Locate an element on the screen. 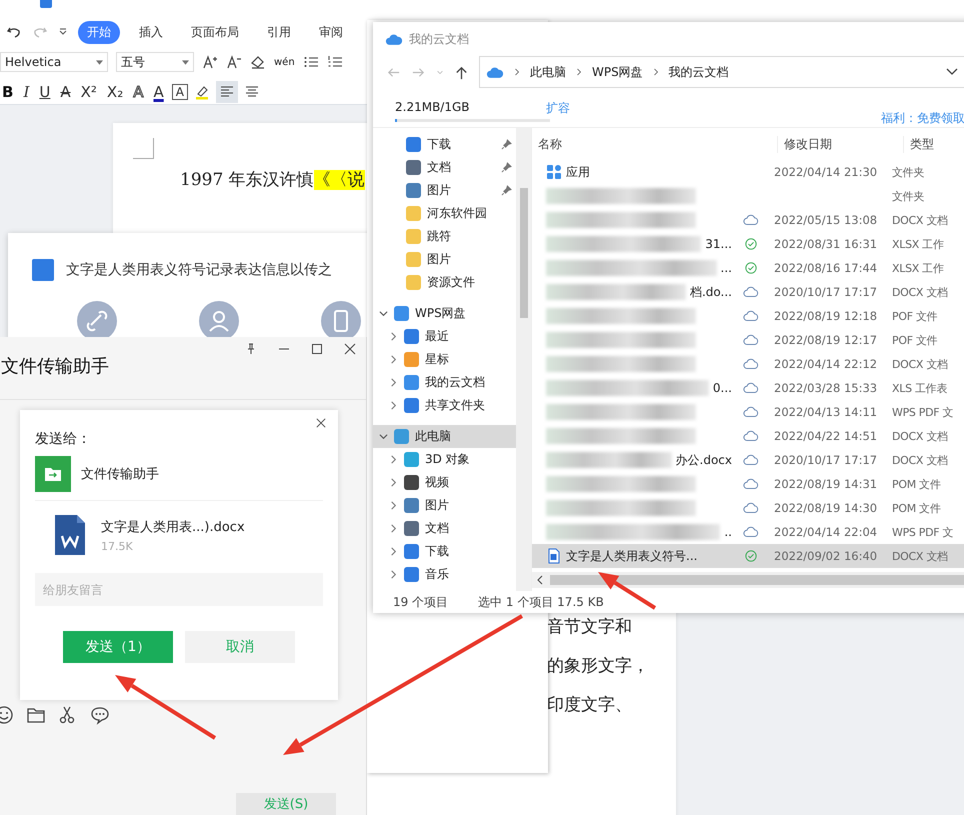  ribbon-tab: 页面布局 is located at coordinates (215, 32).